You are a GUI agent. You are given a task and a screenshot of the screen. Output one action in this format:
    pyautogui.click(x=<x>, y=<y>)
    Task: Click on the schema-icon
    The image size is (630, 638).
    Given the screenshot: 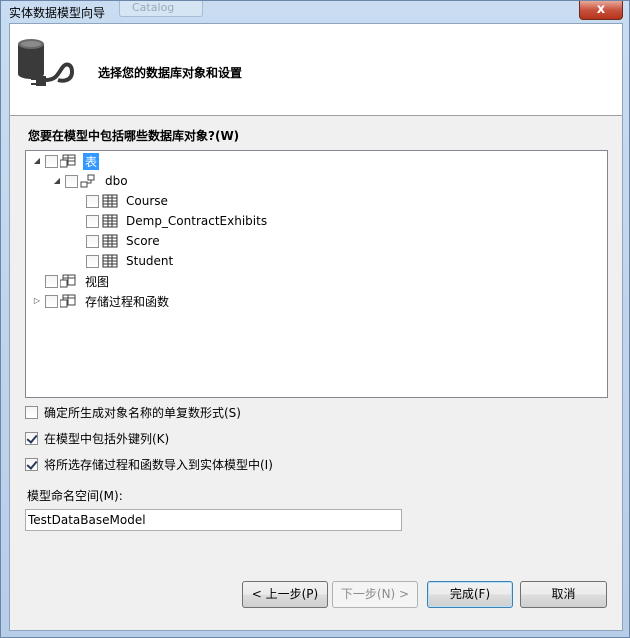 What is the action you would take?
    pyautogui.click(x=87, y=181)
    